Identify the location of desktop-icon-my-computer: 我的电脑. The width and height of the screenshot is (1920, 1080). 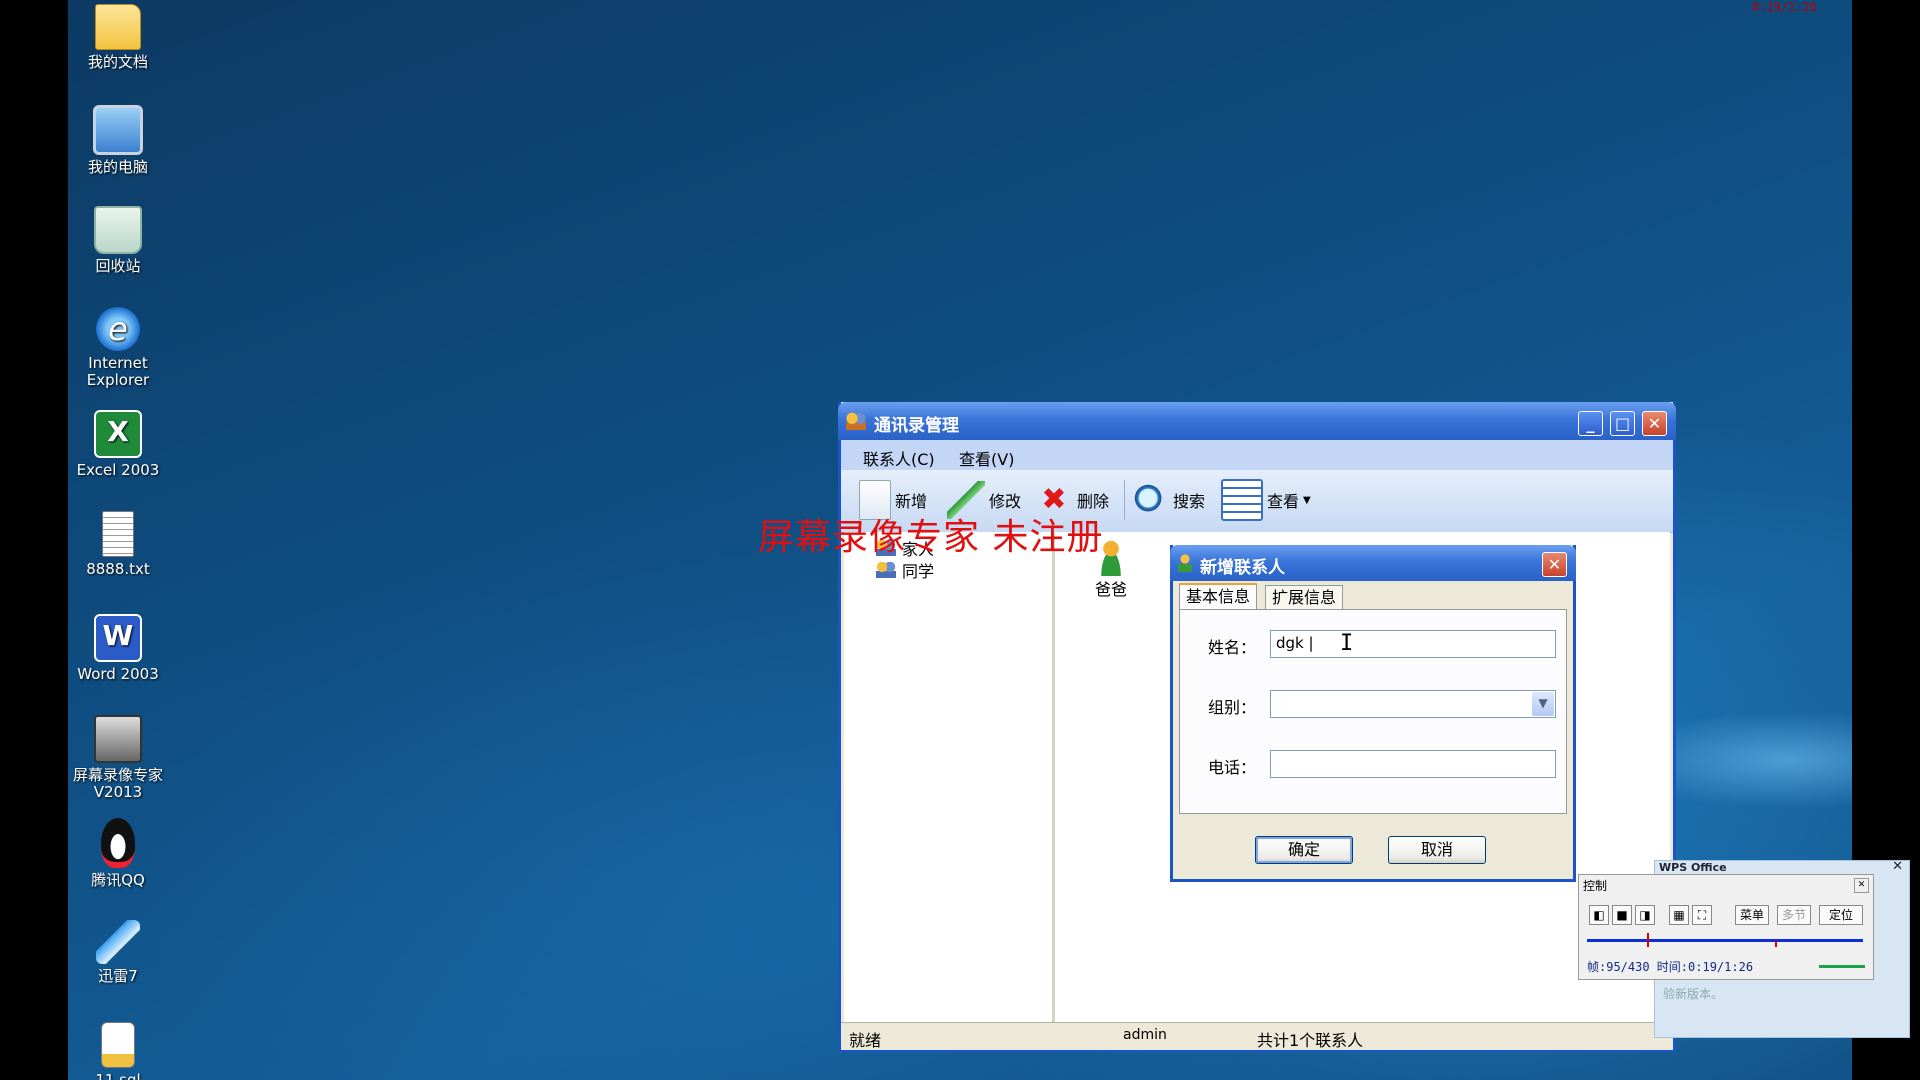
(118, 140).